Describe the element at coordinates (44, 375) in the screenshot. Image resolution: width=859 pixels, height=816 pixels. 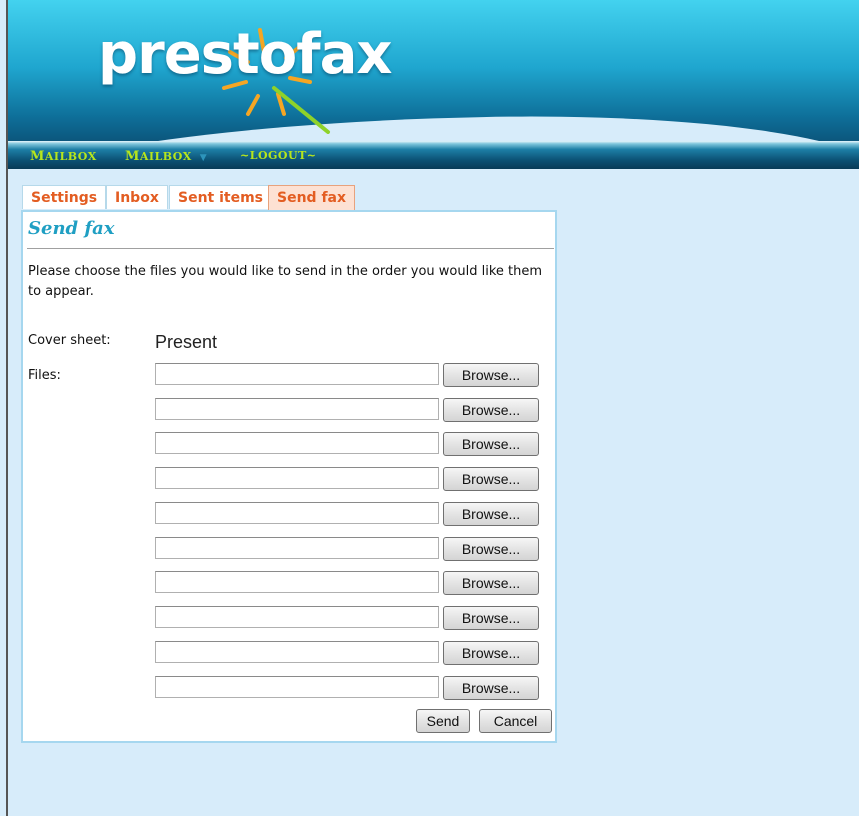
I see `files-label: Files:` at that location.